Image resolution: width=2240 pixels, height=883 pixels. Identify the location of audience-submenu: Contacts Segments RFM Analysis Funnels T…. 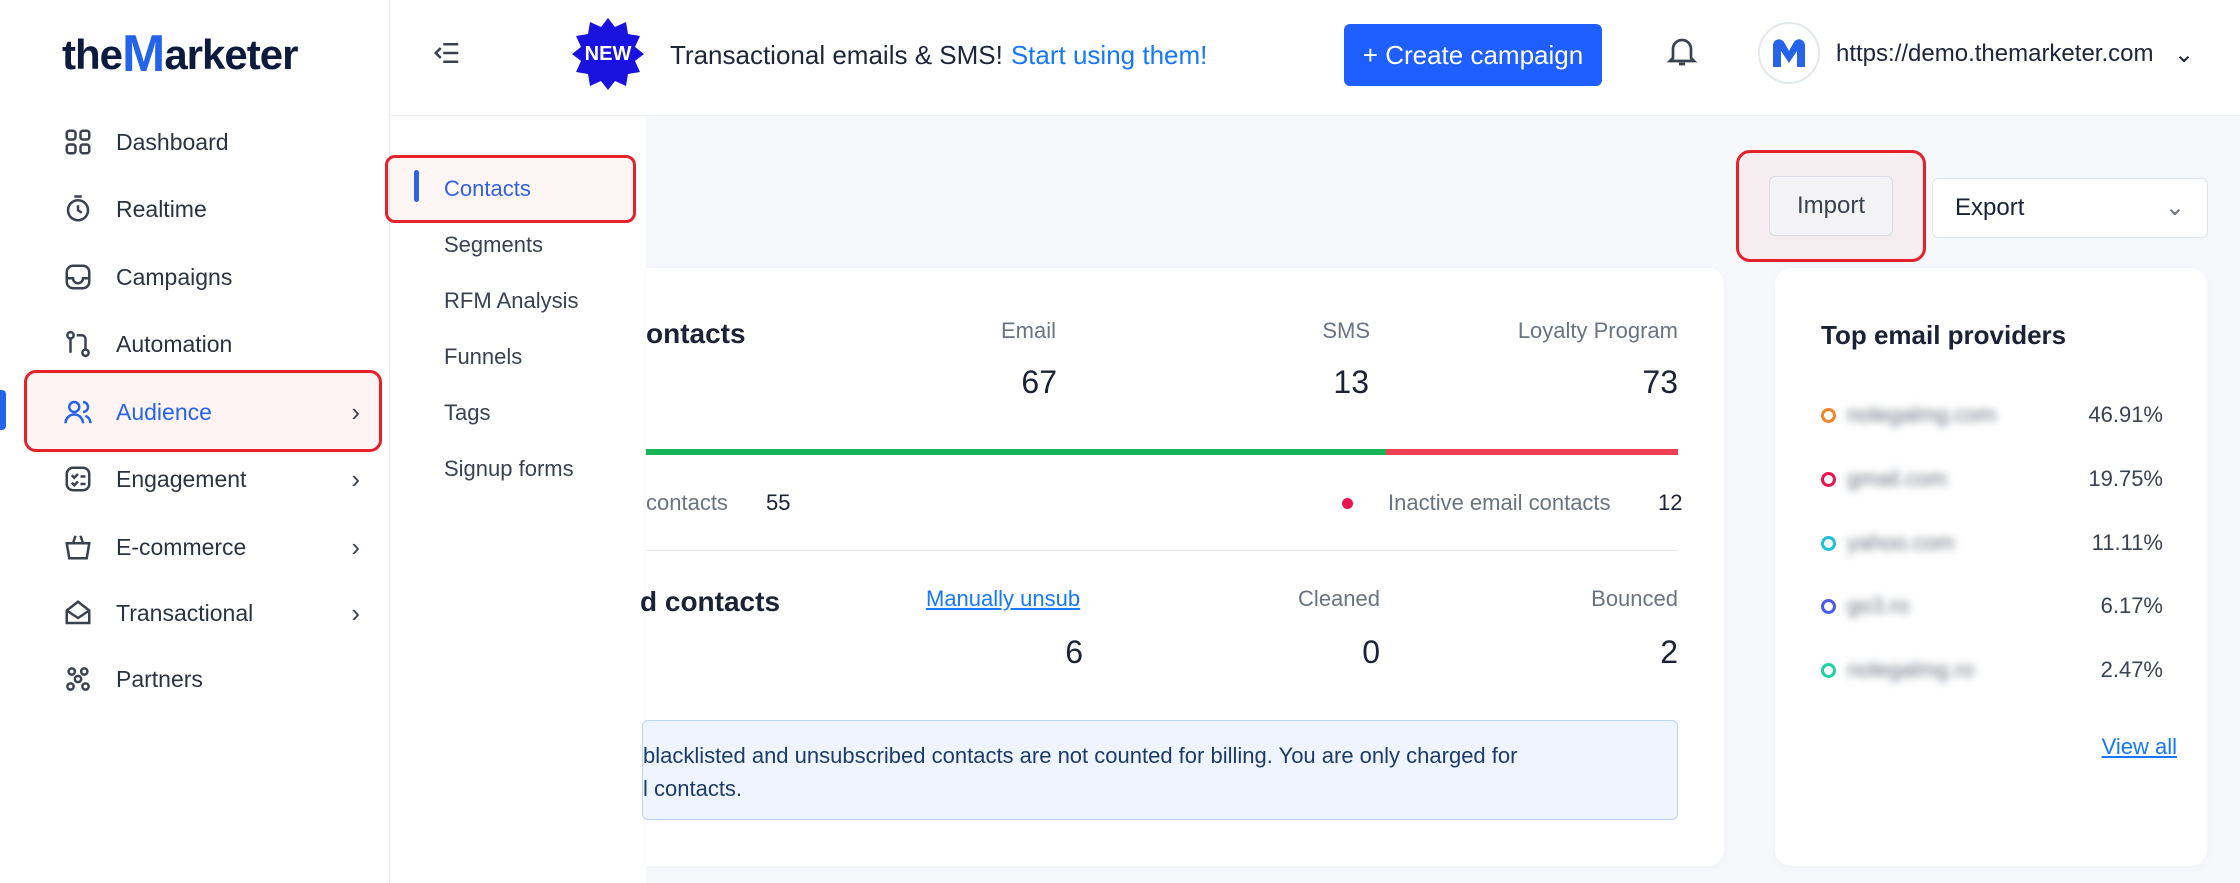
(518, 499).